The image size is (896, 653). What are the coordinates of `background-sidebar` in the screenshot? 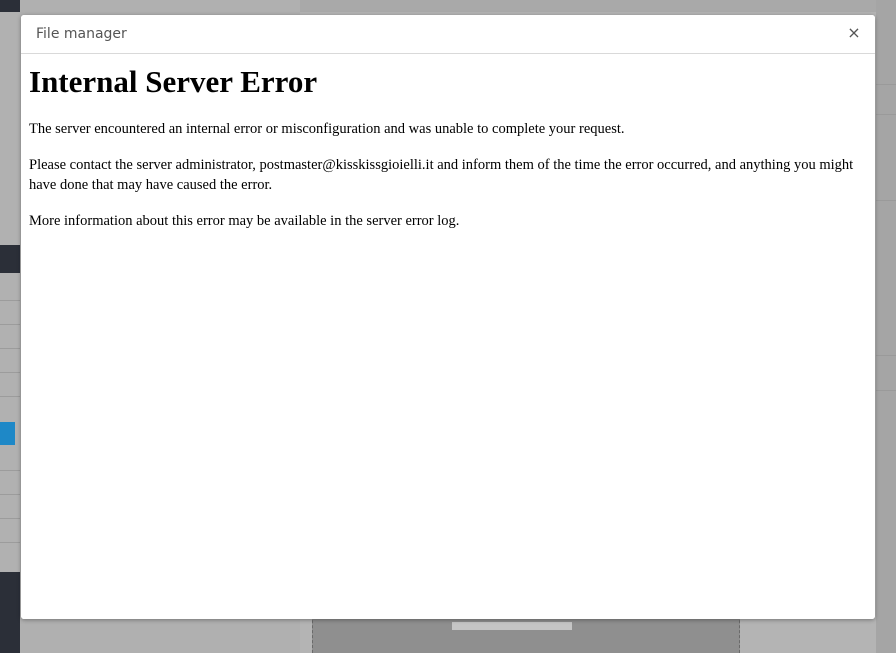 It's located at (10, 326).